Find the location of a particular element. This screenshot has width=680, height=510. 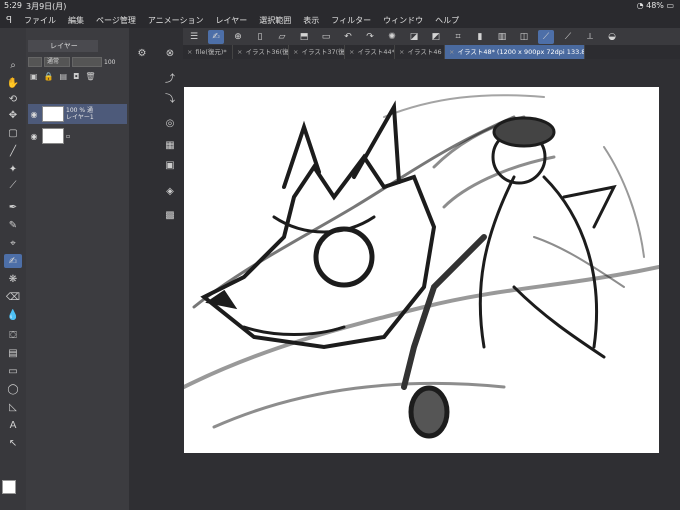

layer-panel-tab: レイヤー is located at coordinates (63, 46).